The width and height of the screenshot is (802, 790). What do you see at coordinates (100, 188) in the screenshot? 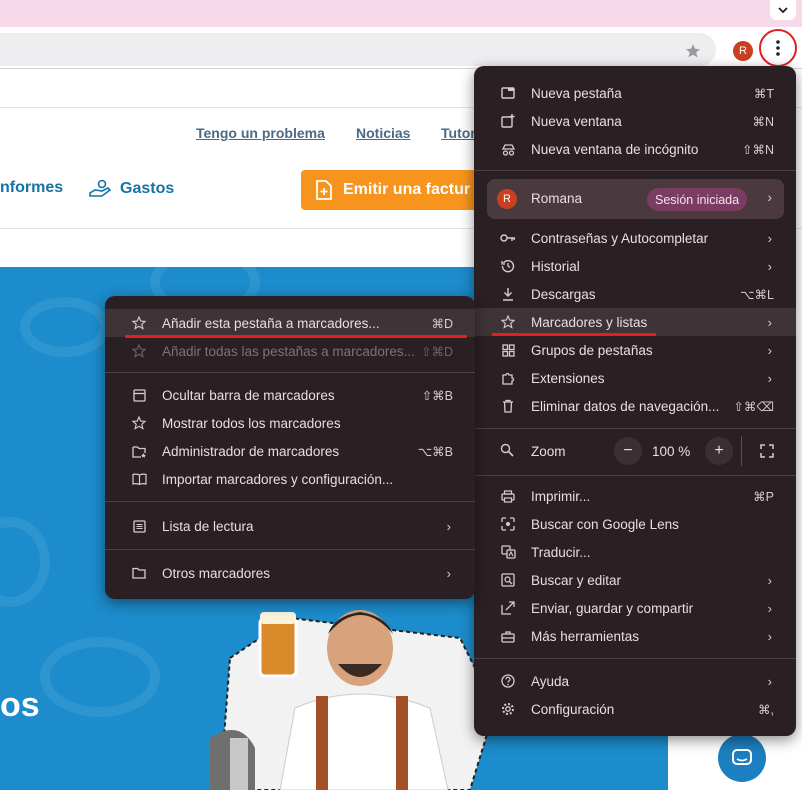
I see `hand-money-icon` at bounding box center [100, 188].